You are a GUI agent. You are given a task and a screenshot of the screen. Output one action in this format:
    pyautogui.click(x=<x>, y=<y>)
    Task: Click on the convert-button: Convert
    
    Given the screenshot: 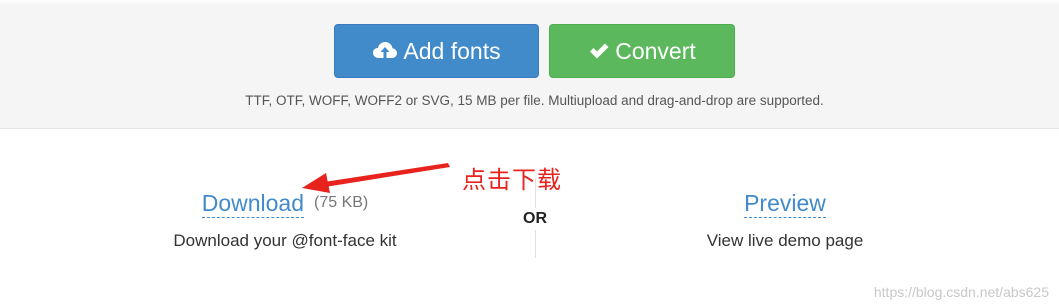 What is the action you would take?
    pyautogui.click(x=642, y=51)
    